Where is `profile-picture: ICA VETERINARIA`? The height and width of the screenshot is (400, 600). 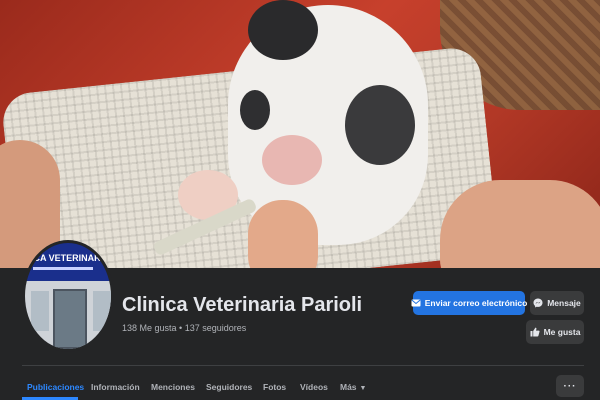
profile-picture: ICA VETERINARIA is located at coordinates (68, 296).